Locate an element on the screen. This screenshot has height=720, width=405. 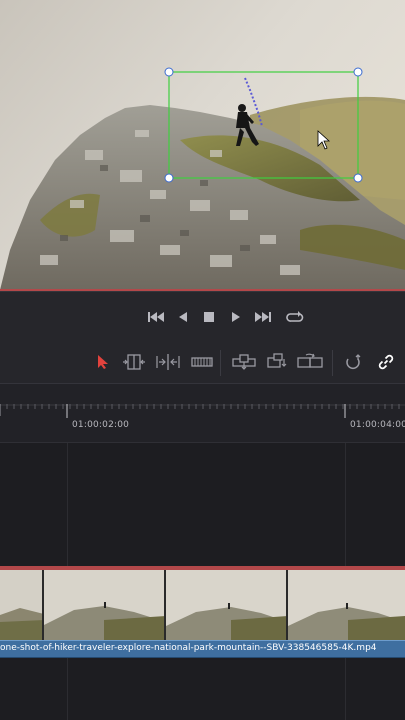
timecode-label: 01:00:04:00 is located at coordinates (377, 425).